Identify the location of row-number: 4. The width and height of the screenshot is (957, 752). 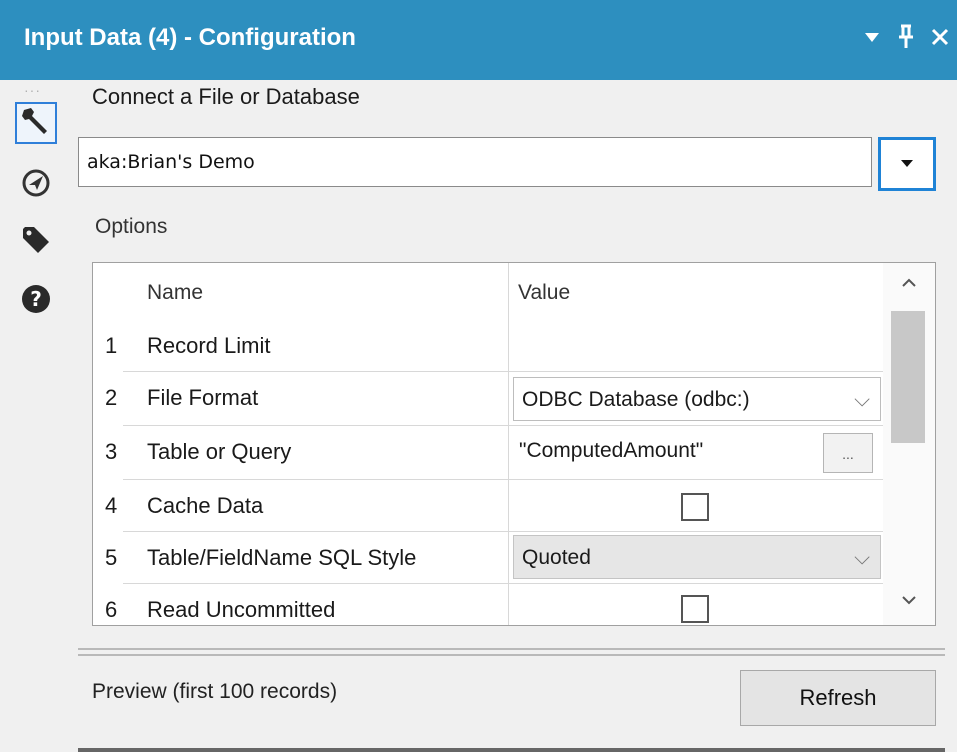
(111, 505).